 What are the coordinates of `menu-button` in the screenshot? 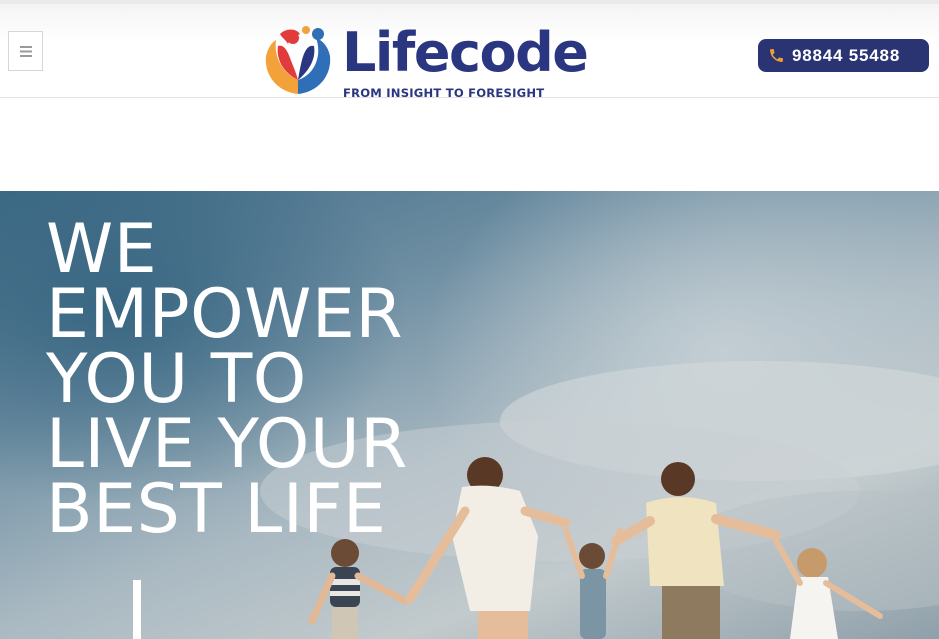 It's located at (25, 51).